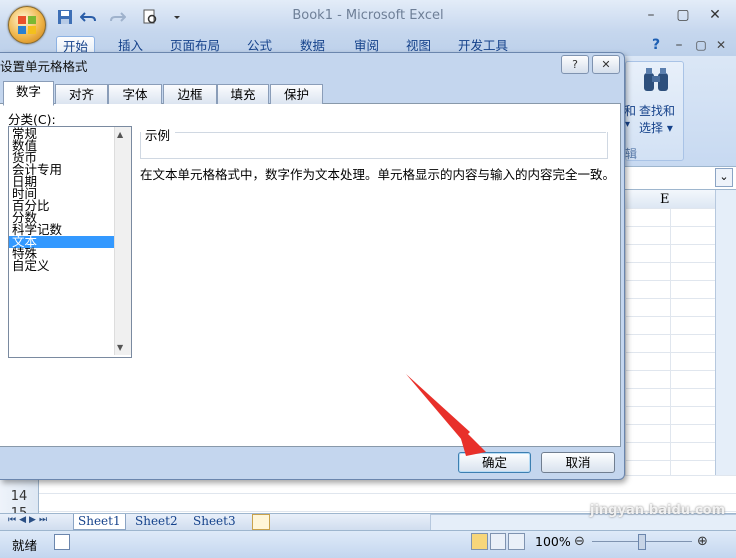 Image resolution: width=736 pixels, height=558 pixels. Describe the element at coordinates (25, 545) in the screenshot. I see `status-text: 就绪` at that location.